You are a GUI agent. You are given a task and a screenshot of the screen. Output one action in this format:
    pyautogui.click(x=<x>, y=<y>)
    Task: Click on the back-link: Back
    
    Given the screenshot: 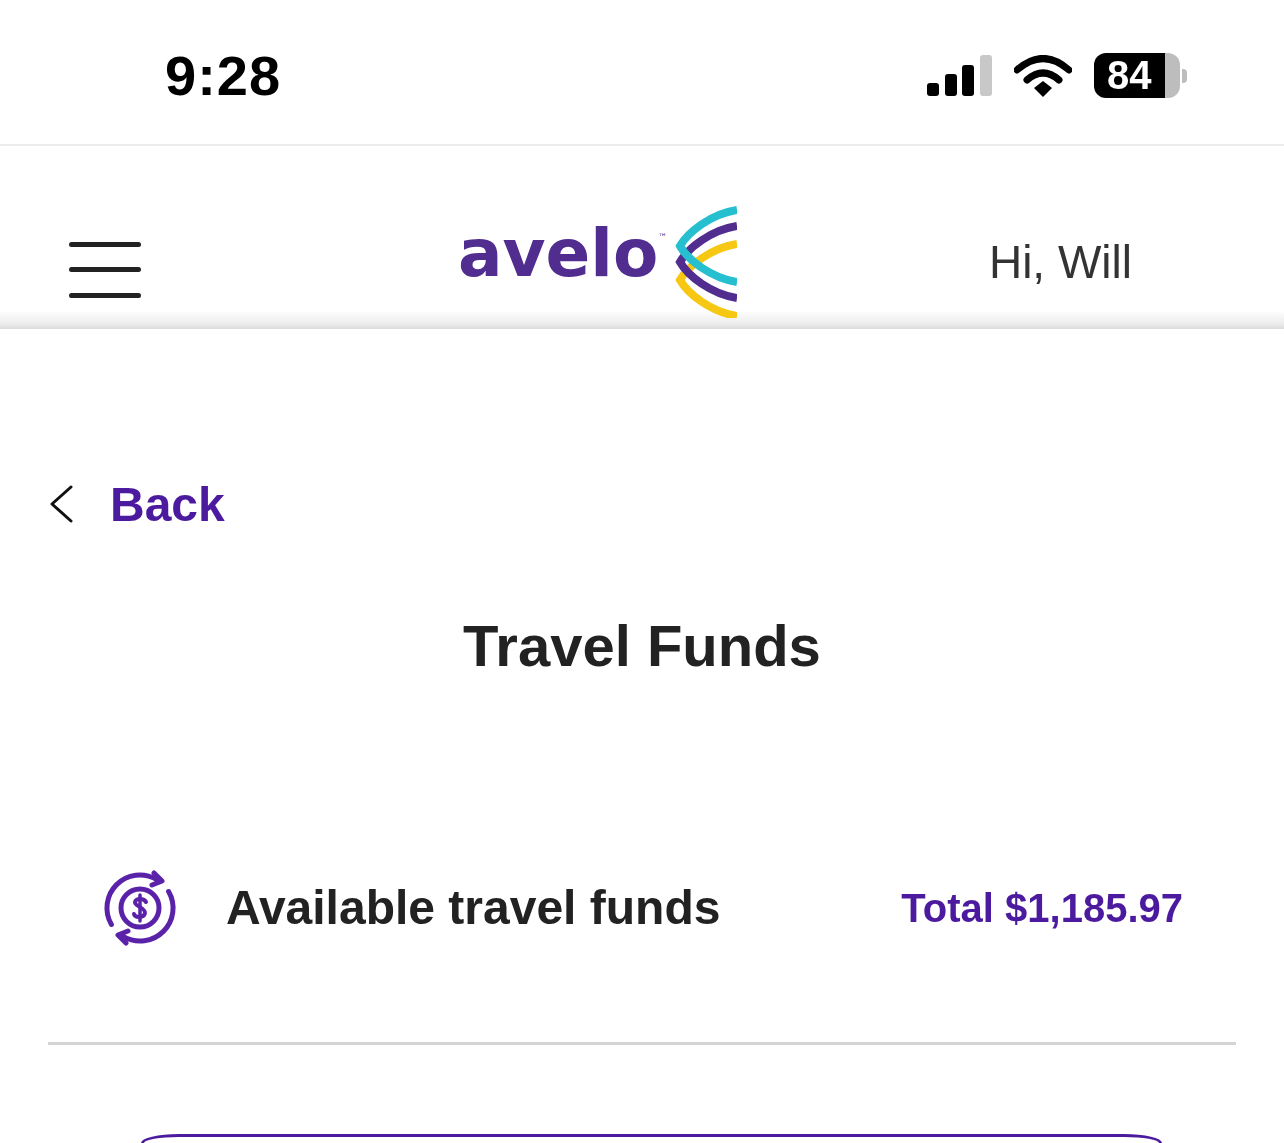 What is the action you would take?
    pyautogui.click(x=136, y=504)
    